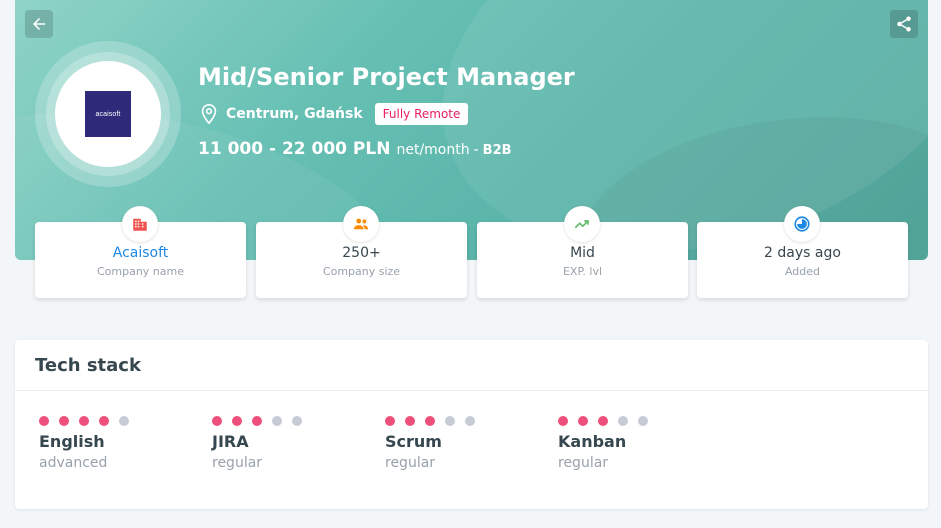  Describe the element at coordinates (581, 224) in the screenshot. I see `trend-up-icon` at that location.